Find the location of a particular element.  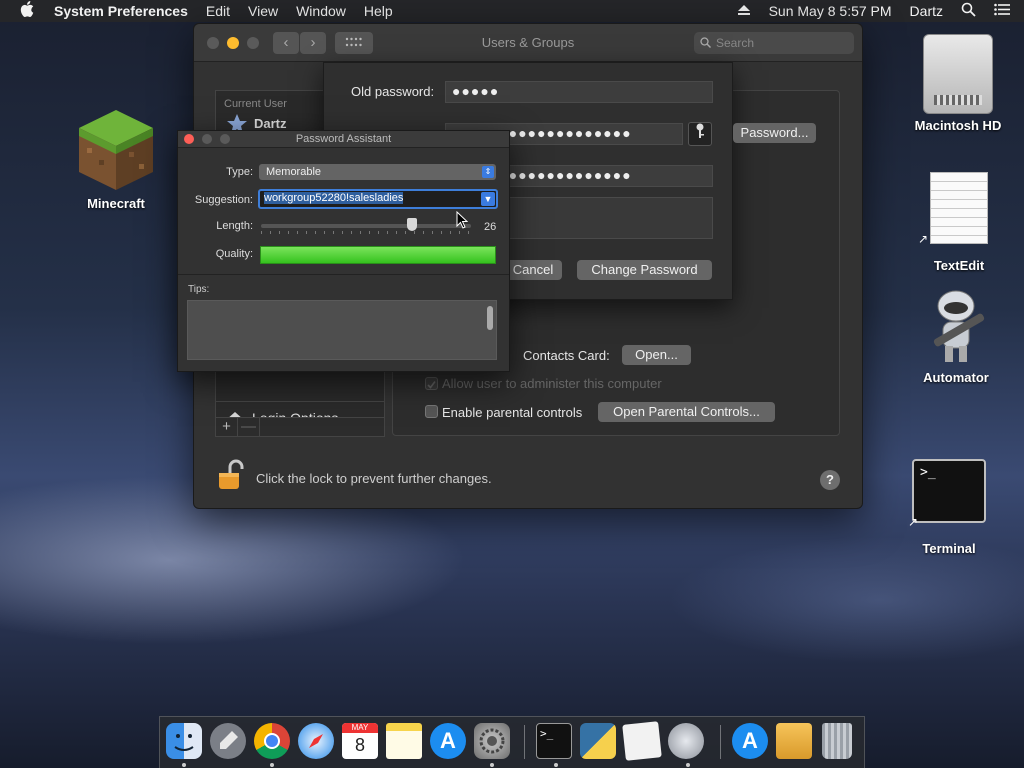

tips-text-area is located at coordinates (342, 330).